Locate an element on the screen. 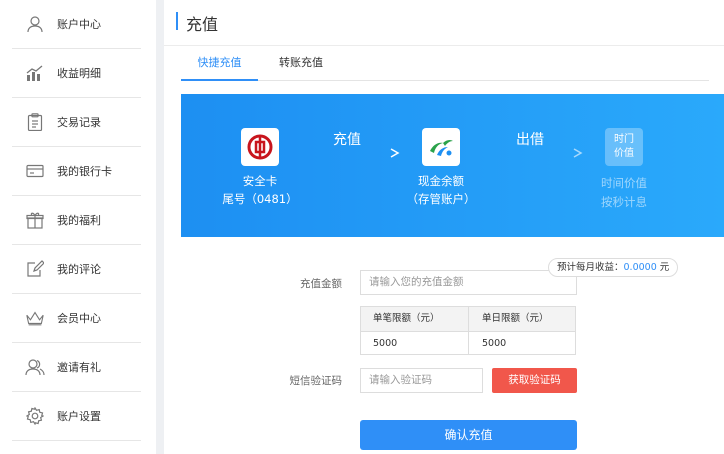 This screenshot has width=724, height=454. cash-balance-logo-icon is located at coordinates (441, 147).